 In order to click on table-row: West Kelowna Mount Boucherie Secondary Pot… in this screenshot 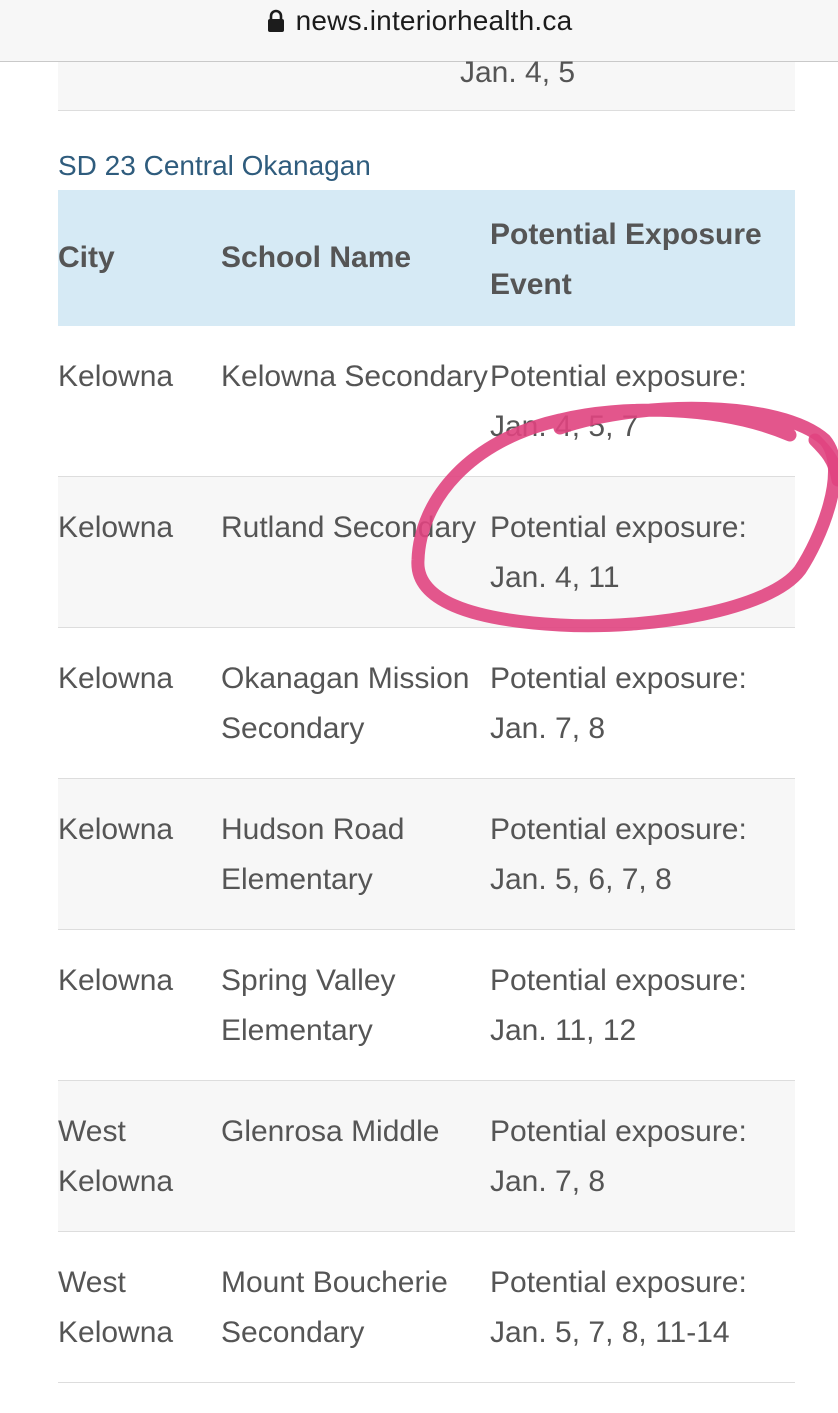, I will do `click(426, 1307)`.